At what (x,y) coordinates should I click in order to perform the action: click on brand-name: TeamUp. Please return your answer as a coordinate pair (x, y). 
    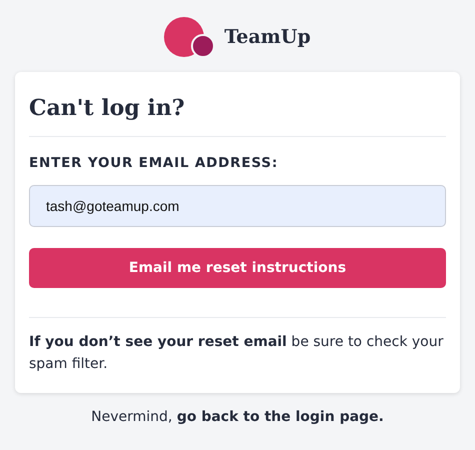
    Looking at the image, I should click on (267, 37).